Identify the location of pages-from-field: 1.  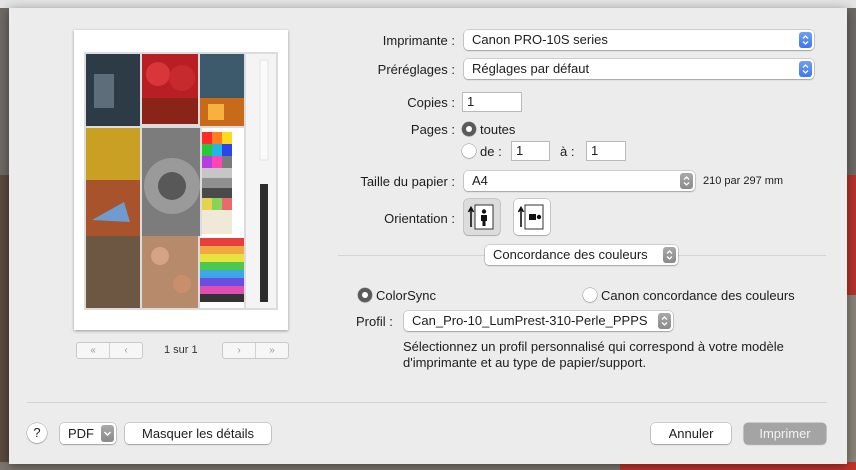
(530, 151).